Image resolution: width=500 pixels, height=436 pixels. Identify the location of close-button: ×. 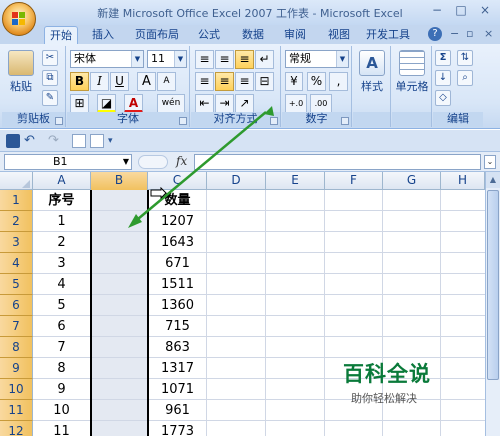
(485, 11).